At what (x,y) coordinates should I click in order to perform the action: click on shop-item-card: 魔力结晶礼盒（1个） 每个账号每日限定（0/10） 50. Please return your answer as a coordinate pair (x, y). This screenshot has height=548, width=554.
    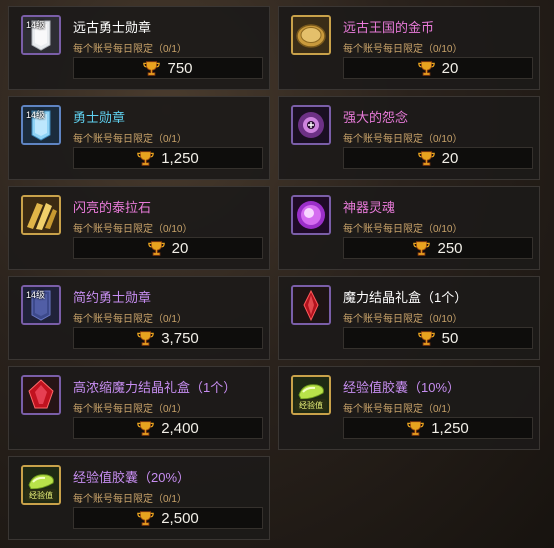
    Looking at the image, I should click on (409, 318).